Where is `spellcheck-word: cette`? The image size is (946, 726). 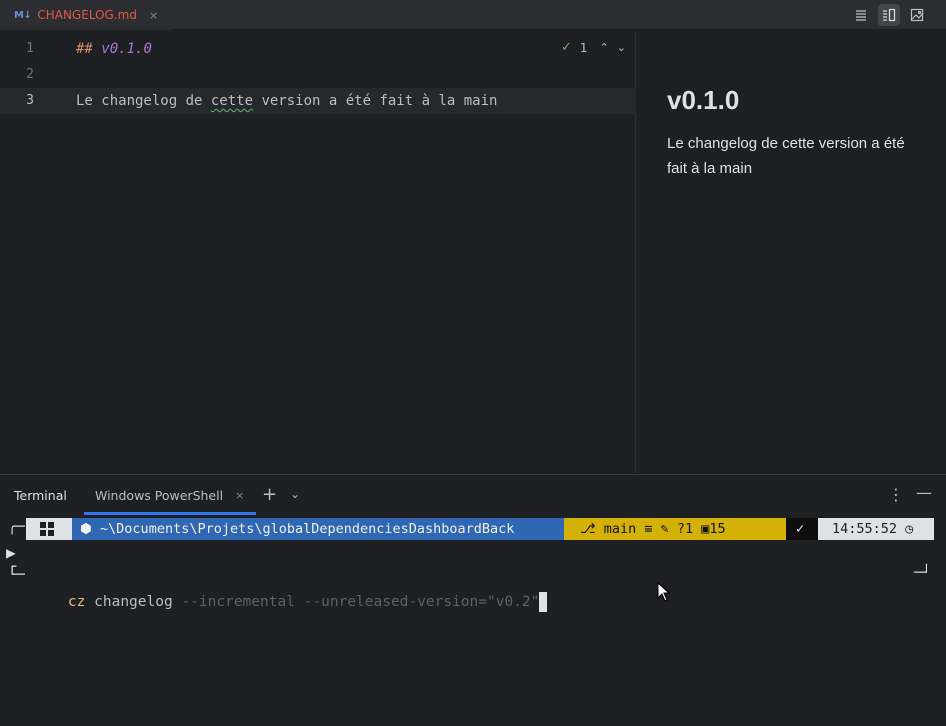 spellcheck-word: cette is located at coordinates (232, 101).